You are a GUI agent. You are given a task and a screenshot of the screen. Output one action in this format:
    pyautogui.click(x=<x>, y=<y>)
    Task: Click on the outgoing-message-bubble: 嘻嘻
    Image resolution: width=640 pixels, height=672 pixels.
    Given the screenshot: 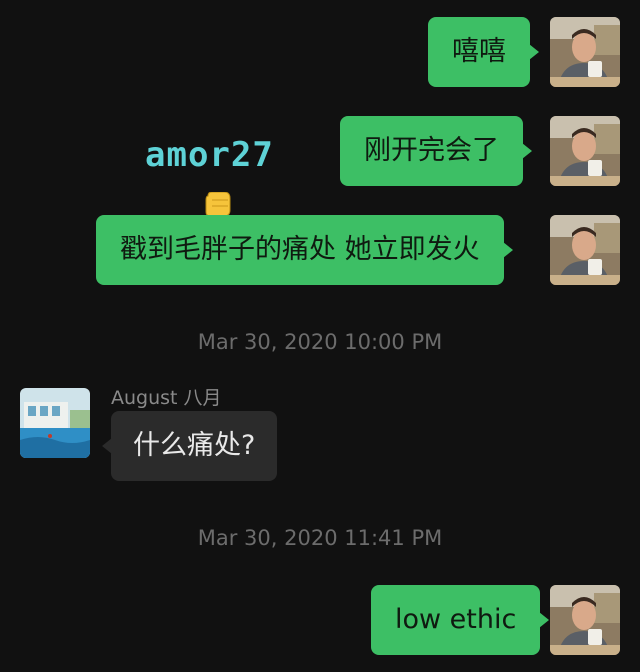 What is the action you would take?
    pyautogui.click(x=483, y=52)
    